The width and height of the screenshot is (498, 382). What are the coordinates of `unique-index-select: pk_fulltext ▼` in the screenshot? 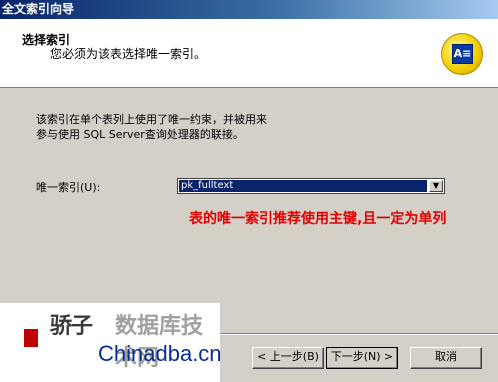 It's located at (311, 186).